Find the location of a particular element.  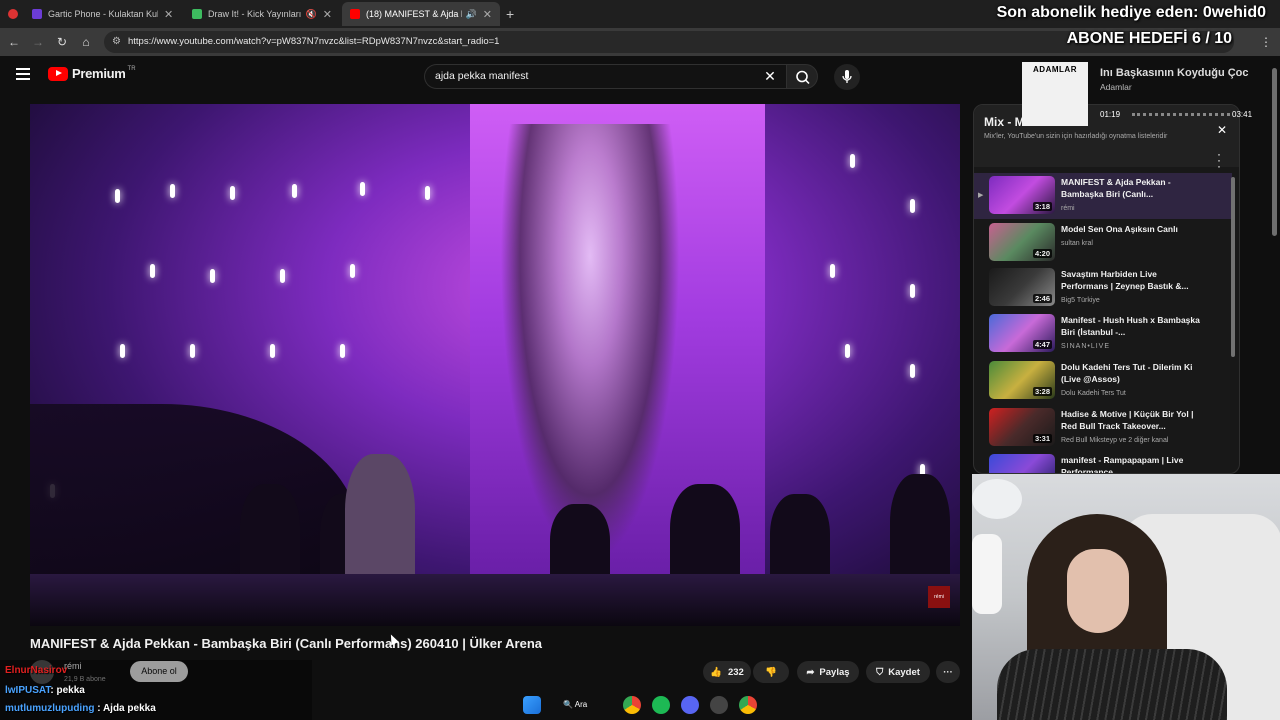

thumbnail: 4:20 is located at coordinates (1022, 242).